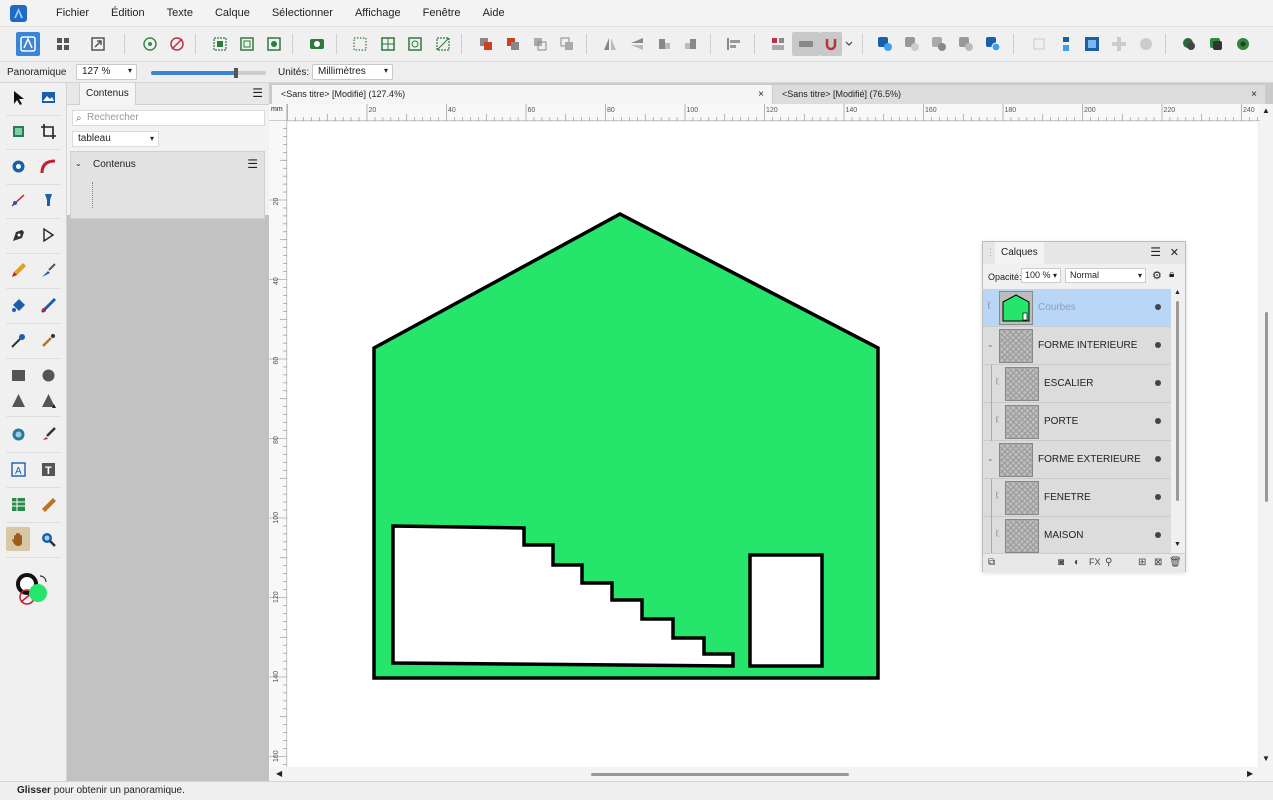  I want to click on pencil-tool-icon, so click(18, 270).